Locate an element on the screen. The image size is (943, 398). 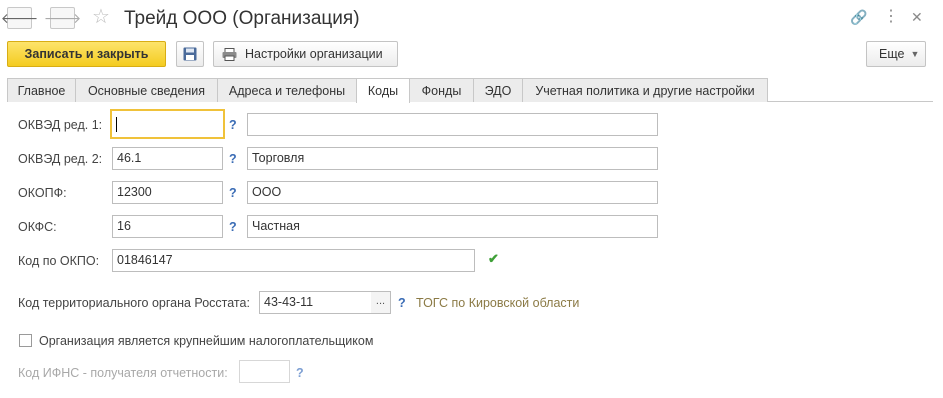
save-button is located at coordinates (190, 54).